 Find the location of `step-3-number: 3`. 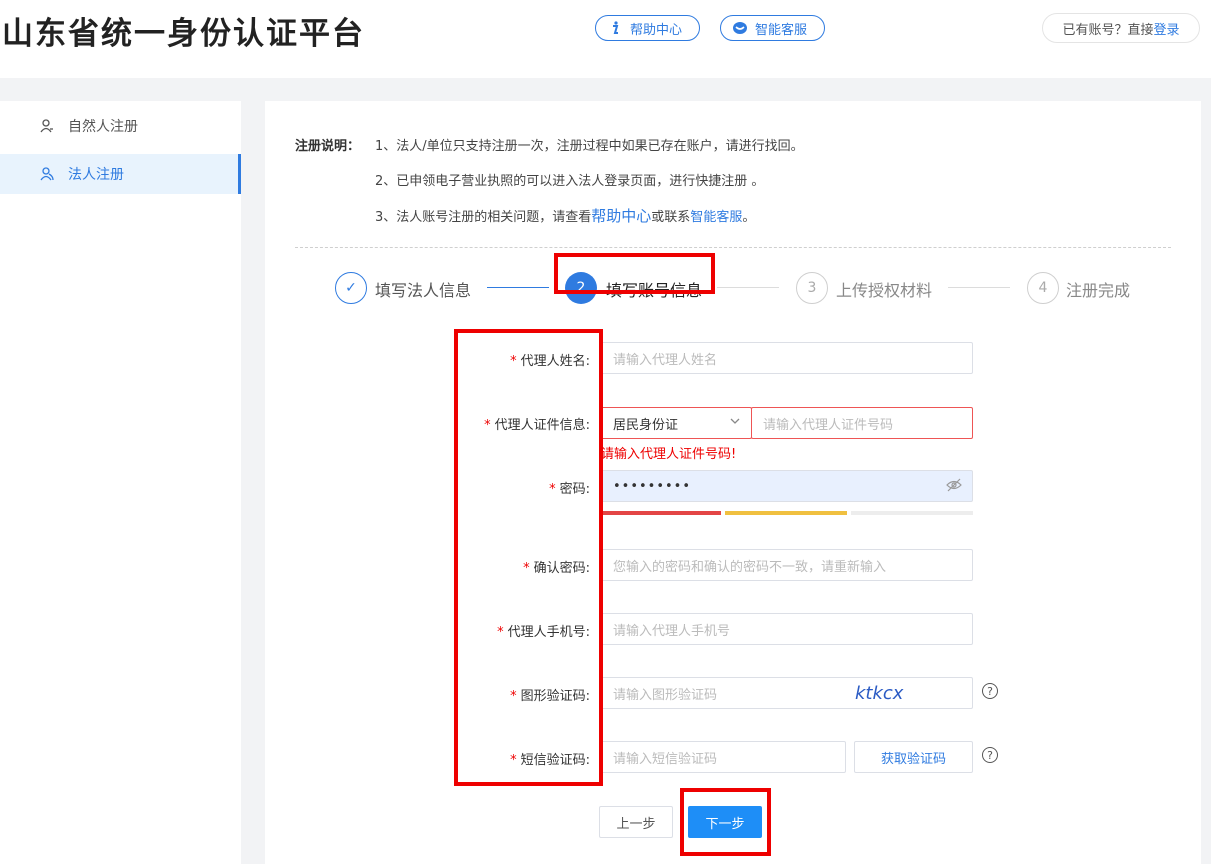

step-3-number: 3 is located at coordinates (812, 288).